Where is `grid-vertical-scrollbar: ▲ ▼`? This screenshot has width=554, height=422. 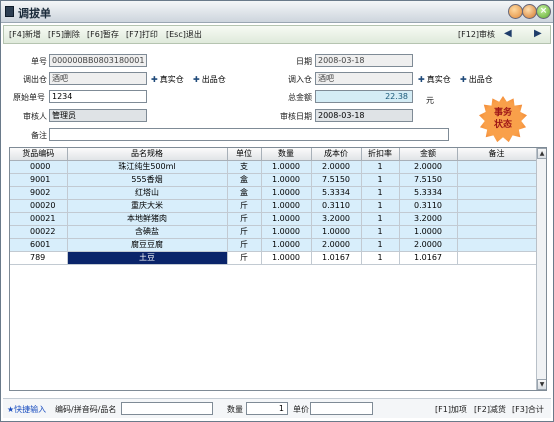
grid-vertical-scrollbar: ▲ ▼ is located at coordinates (541, 269).